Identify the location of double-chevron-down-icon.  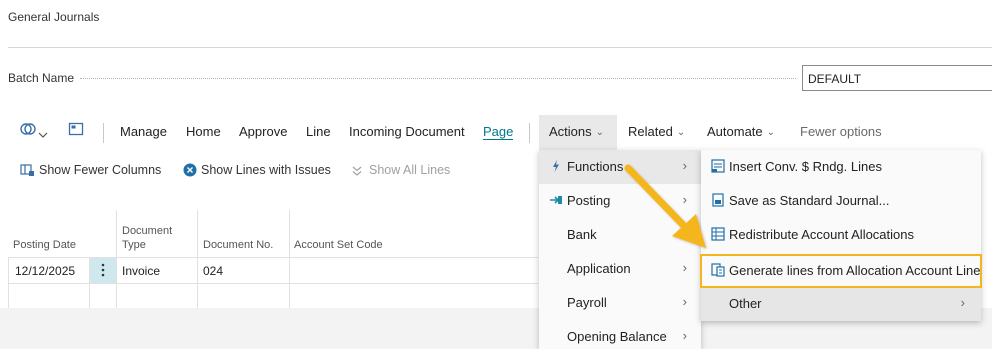
(357, 173).